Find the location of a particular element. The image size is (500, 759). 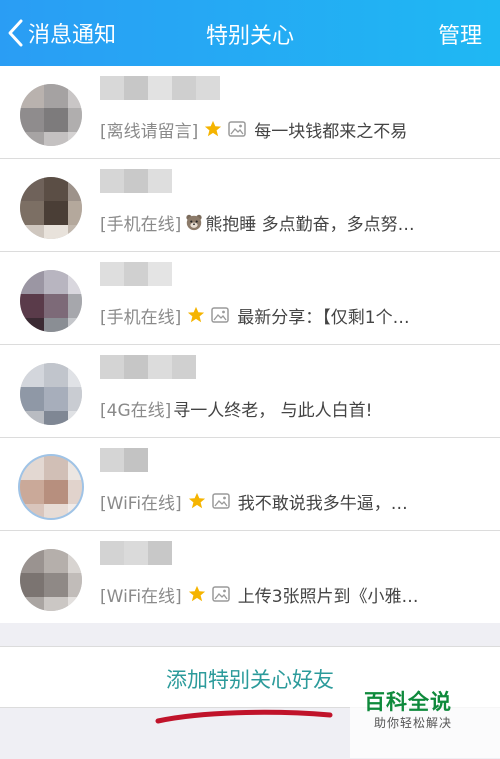

manage-button: 管理 is located at coordinates (460, 34).